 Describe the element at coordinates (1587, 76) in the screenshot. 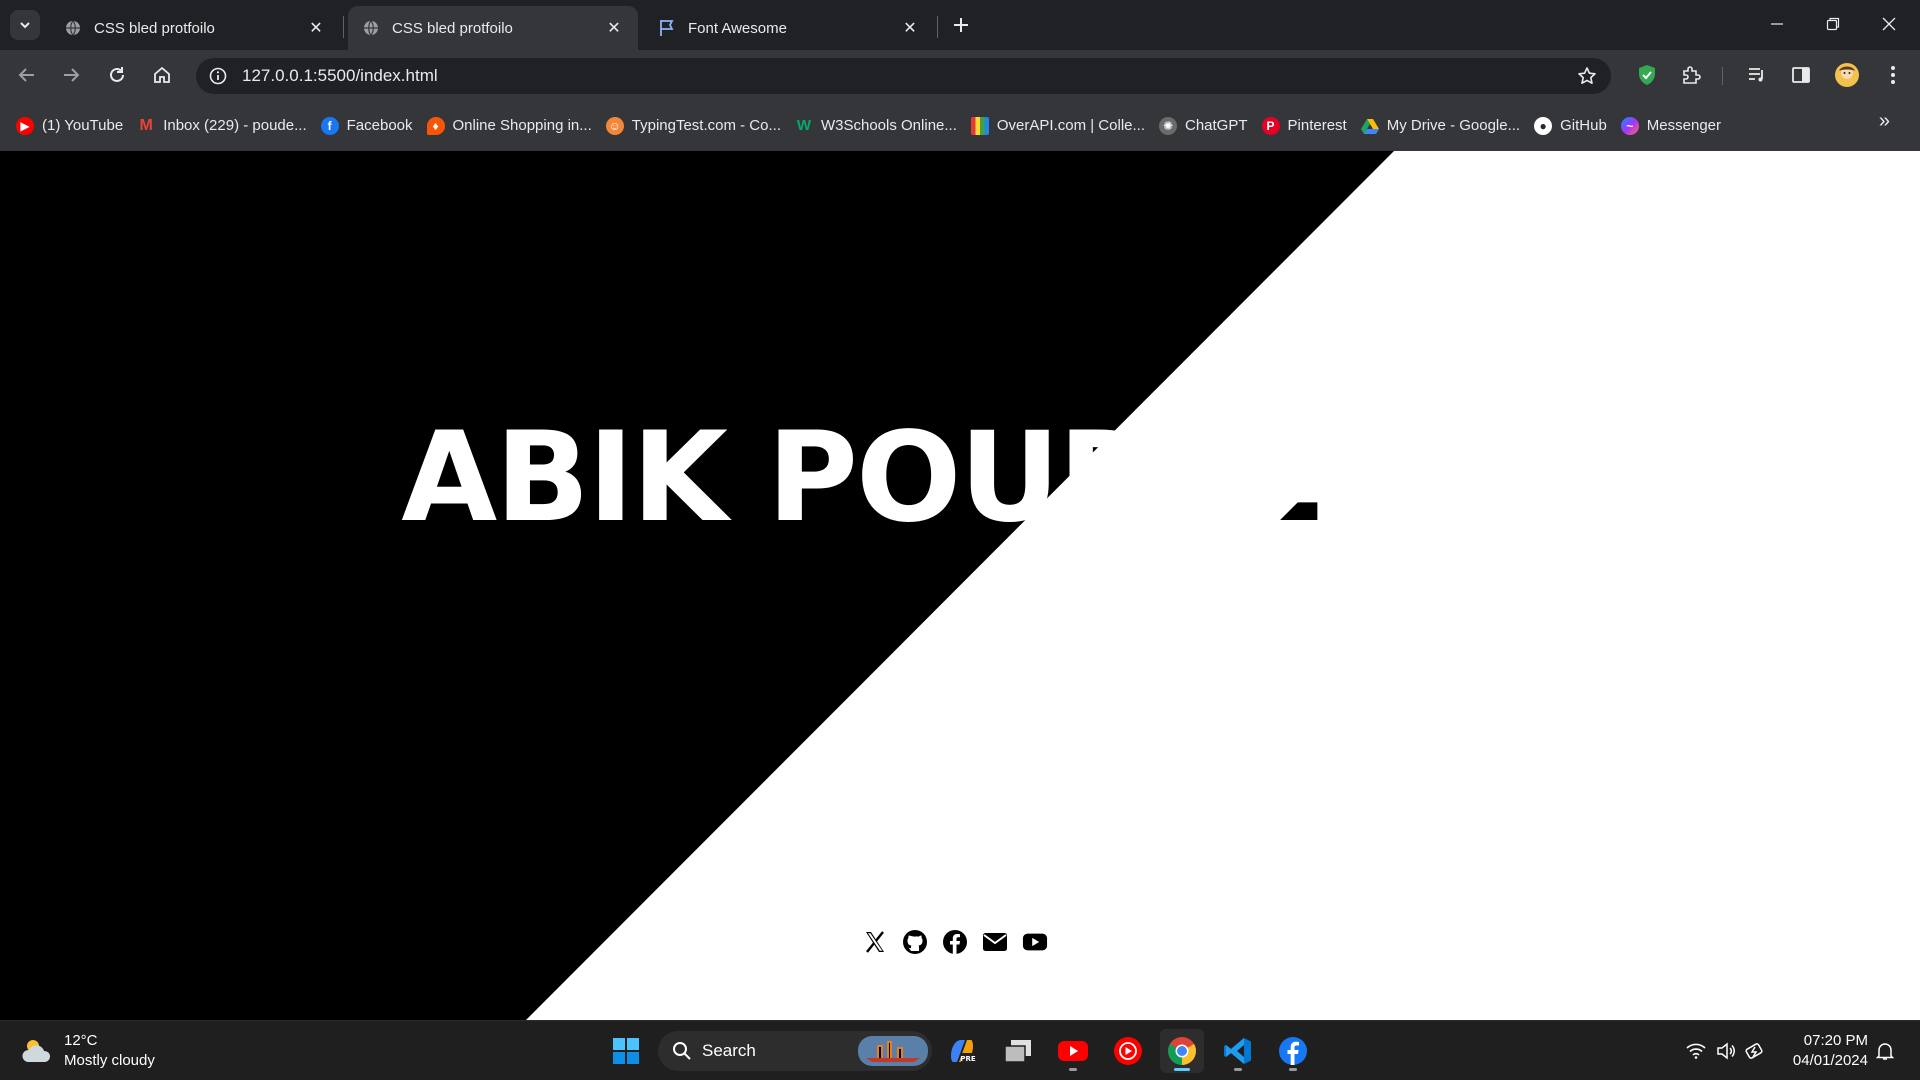

I see `bookmark-star-icon` at that location.